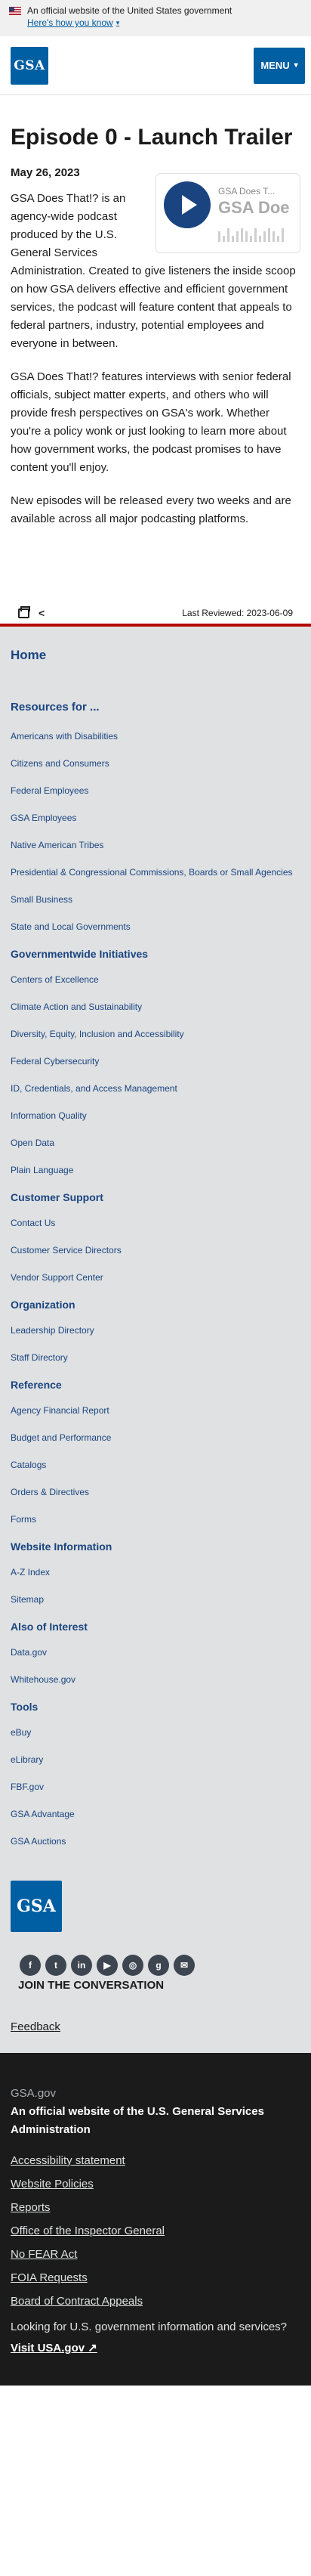 The width and height of the screenshot is (311, 2576). What do you see at coordinates (155, 65) in the screenshot?
I see `site-header: GSA MENU ▾` at bounding box center [155, 65].